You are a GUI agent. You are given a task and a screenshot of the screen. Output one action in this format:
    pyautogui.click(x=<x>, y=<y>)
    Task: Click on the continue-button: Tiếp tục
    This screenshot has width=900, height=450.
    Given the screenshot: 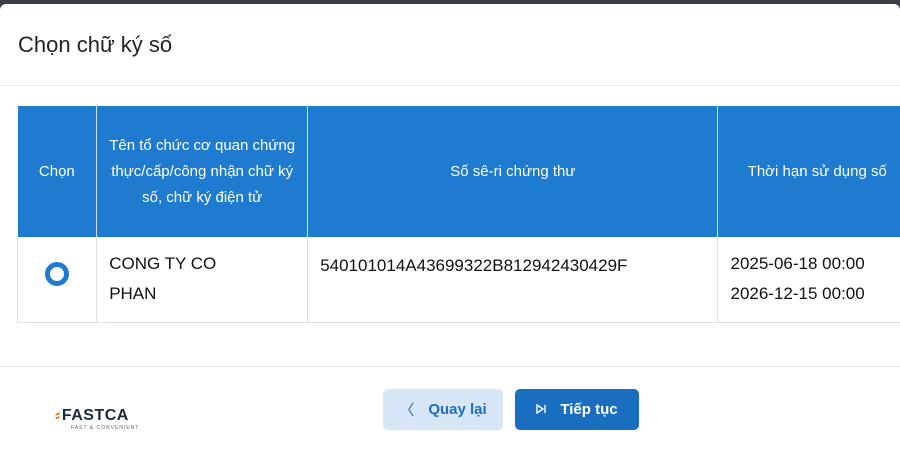 What is the action you would take?
    pyautogui.click(x=577, y=409)
    